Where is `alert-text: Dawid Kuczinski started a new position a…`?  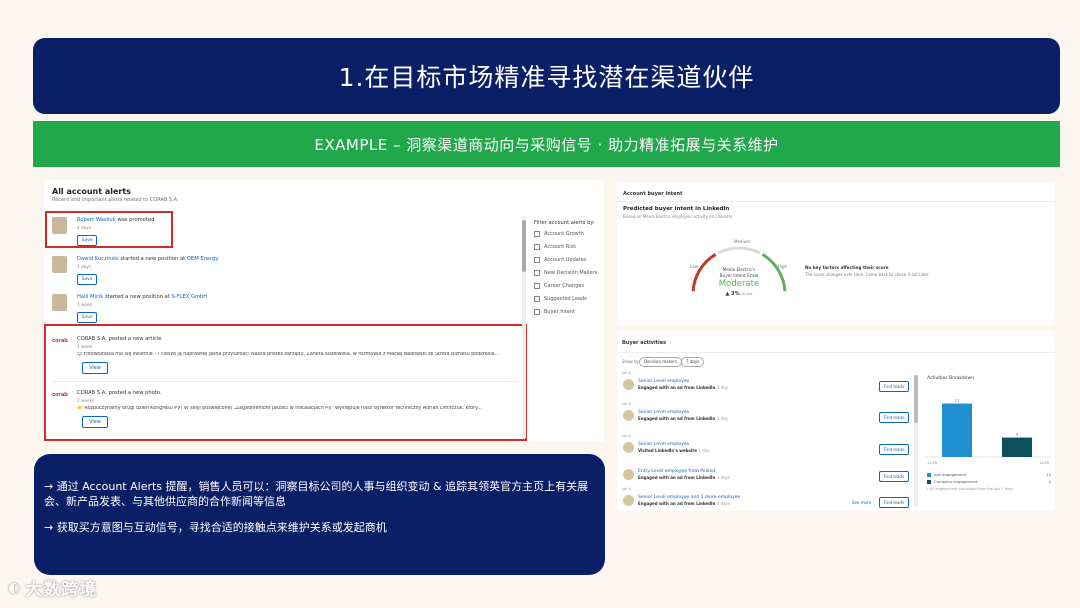 alert-text: Dawid Kuczinski started a new position a… is located at coordinates (148, 259).